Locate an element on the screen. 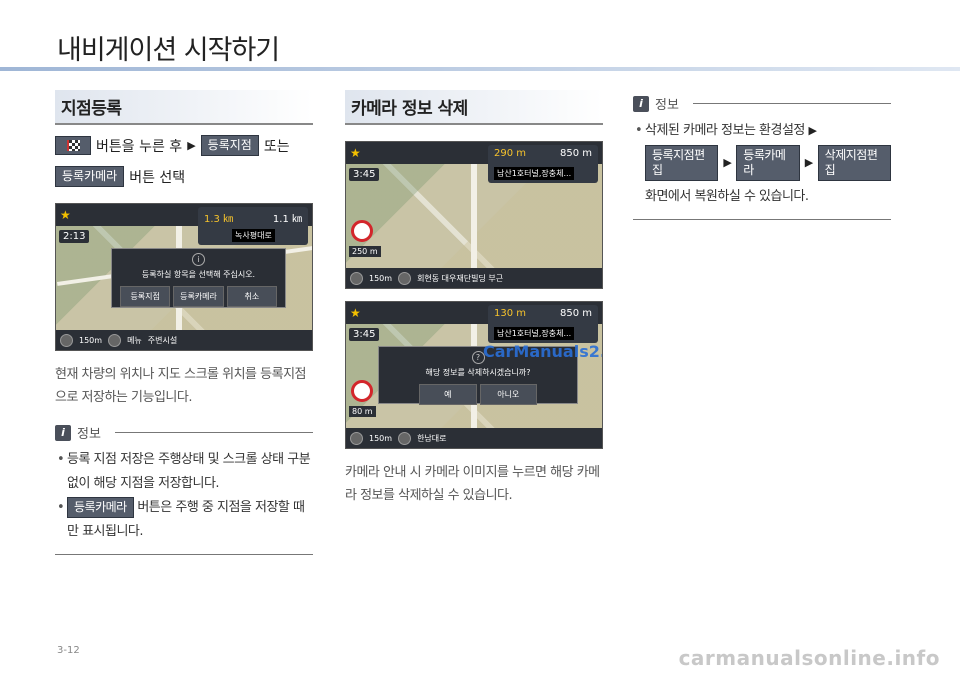 The height and width of the screenshot is (677, 960). page-title: 내비게이션 시작하기 is located at coordinates (168, 50).